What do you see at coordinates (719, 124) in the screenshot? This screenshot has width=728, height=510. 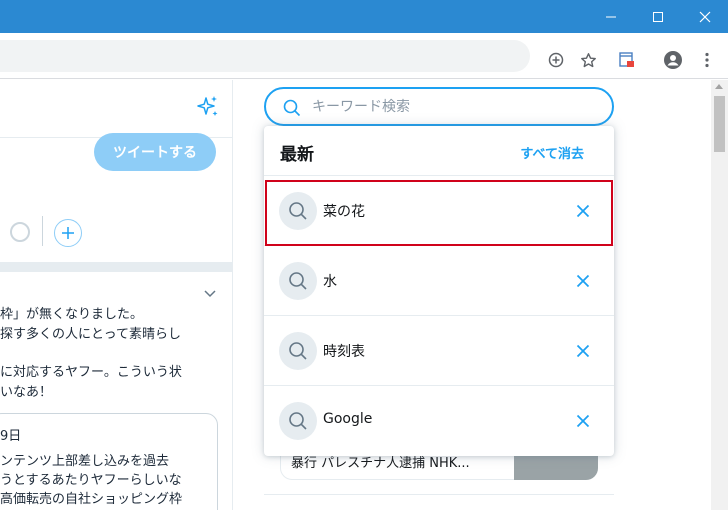 I see `scrollbar-thumb` at bounding box center [719, 124].